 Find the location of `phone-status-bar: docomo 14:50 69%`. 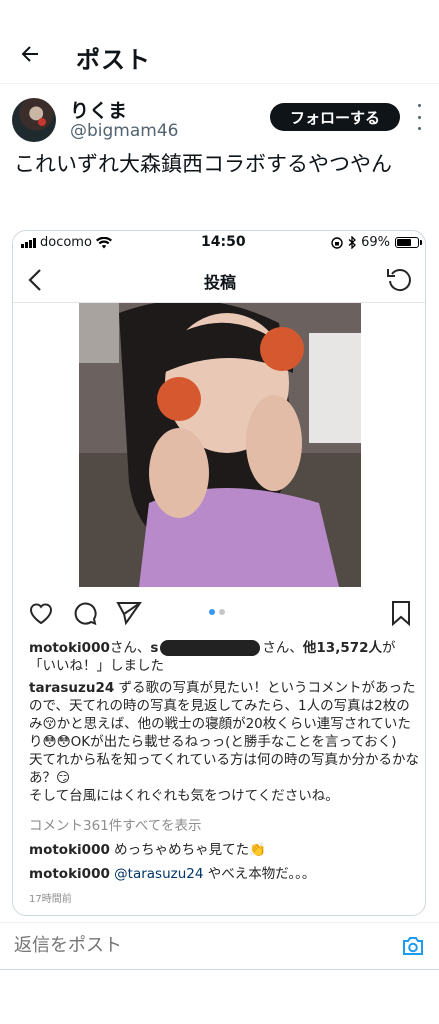

phone-status-bar: docomo 14:50 69% is located at coordinates (219, 243).